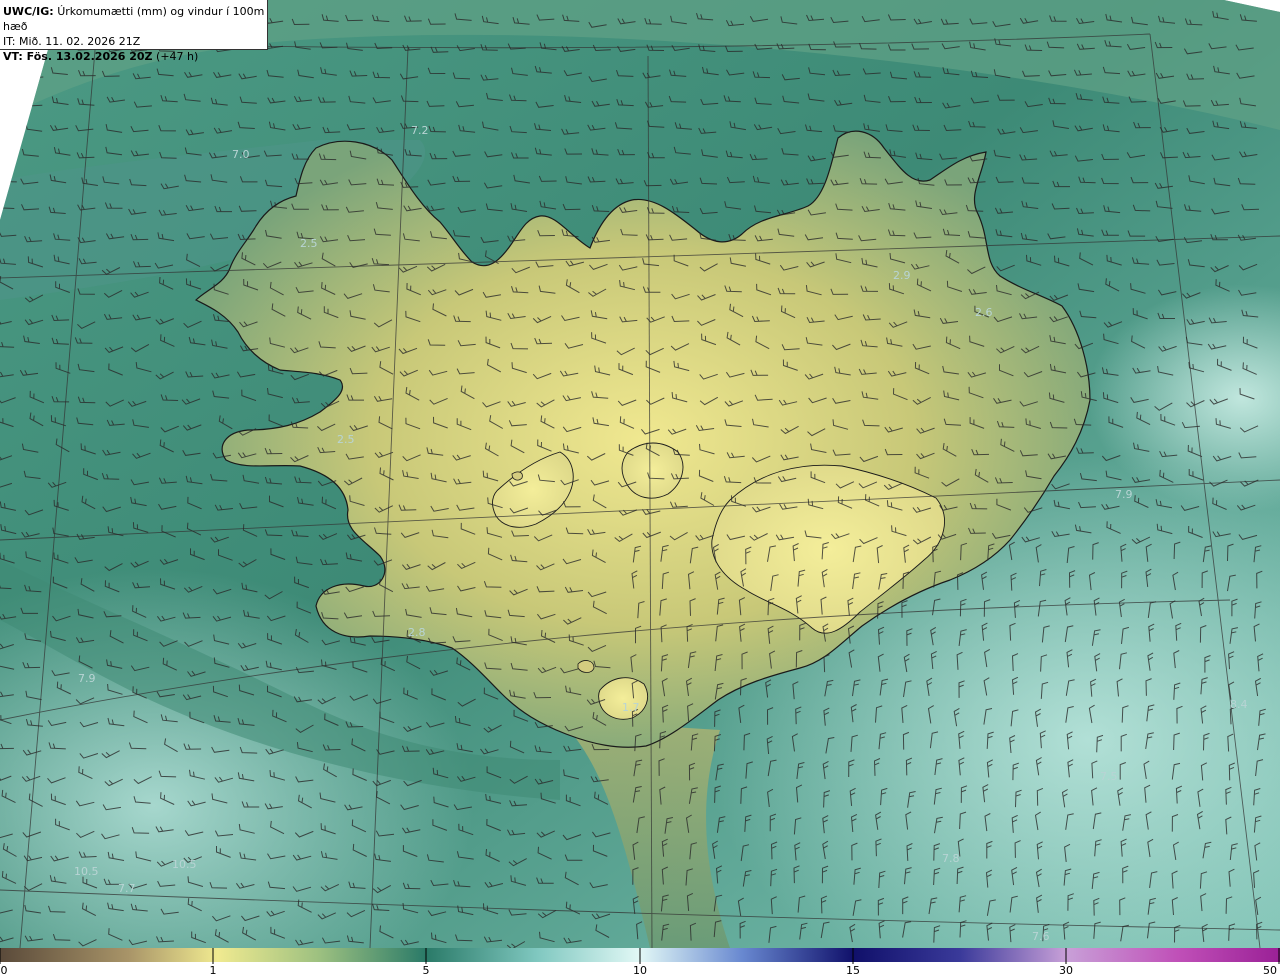 The width and height of the screenshot is (1280, 978). Describe the element at coordinates (426, 970) in the screenshot. I see `colorbar-tick-label: 5` at that location.